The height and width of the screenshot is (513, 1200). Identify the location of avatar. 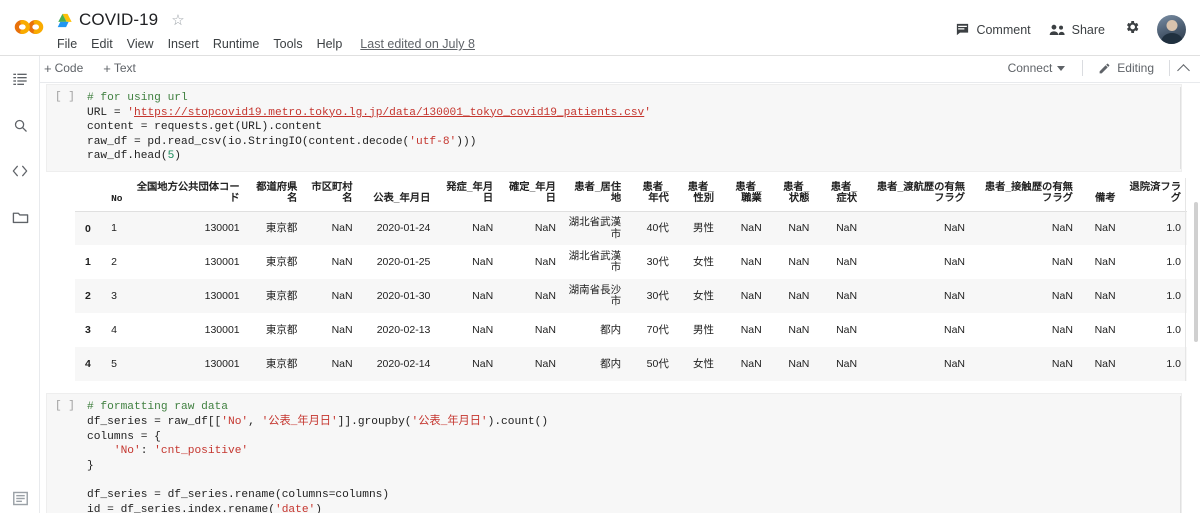
(1171, 29).